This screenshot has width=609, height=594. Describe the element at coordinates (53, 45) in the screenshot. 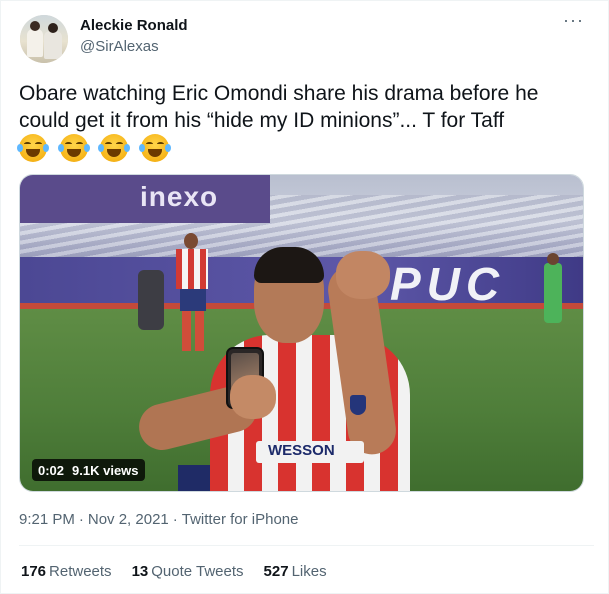

I see `avatar-person-right` at that location.